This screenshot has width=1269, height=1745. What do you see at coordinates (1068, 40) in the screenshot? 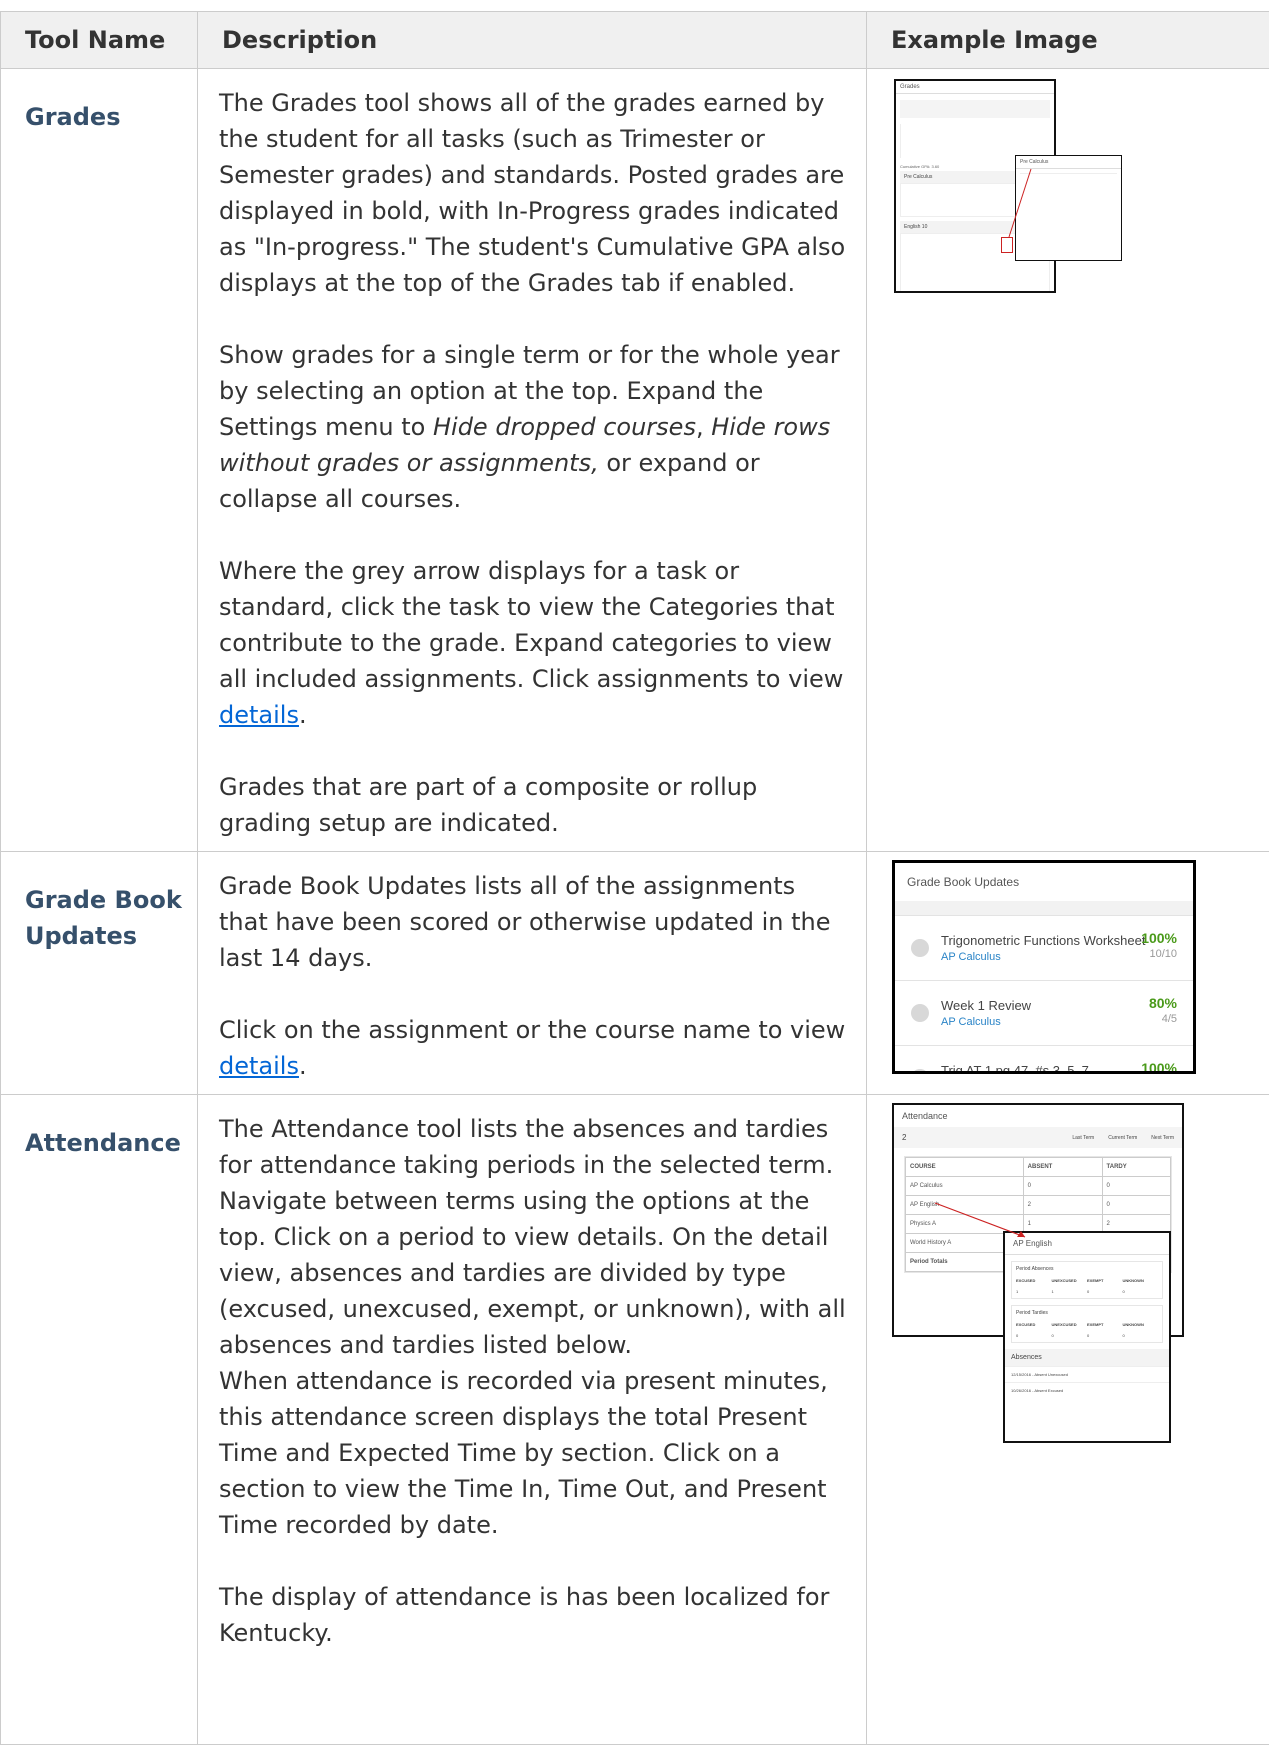
I see `header-example-image: Example Image` at bounding box center [1068, 40].